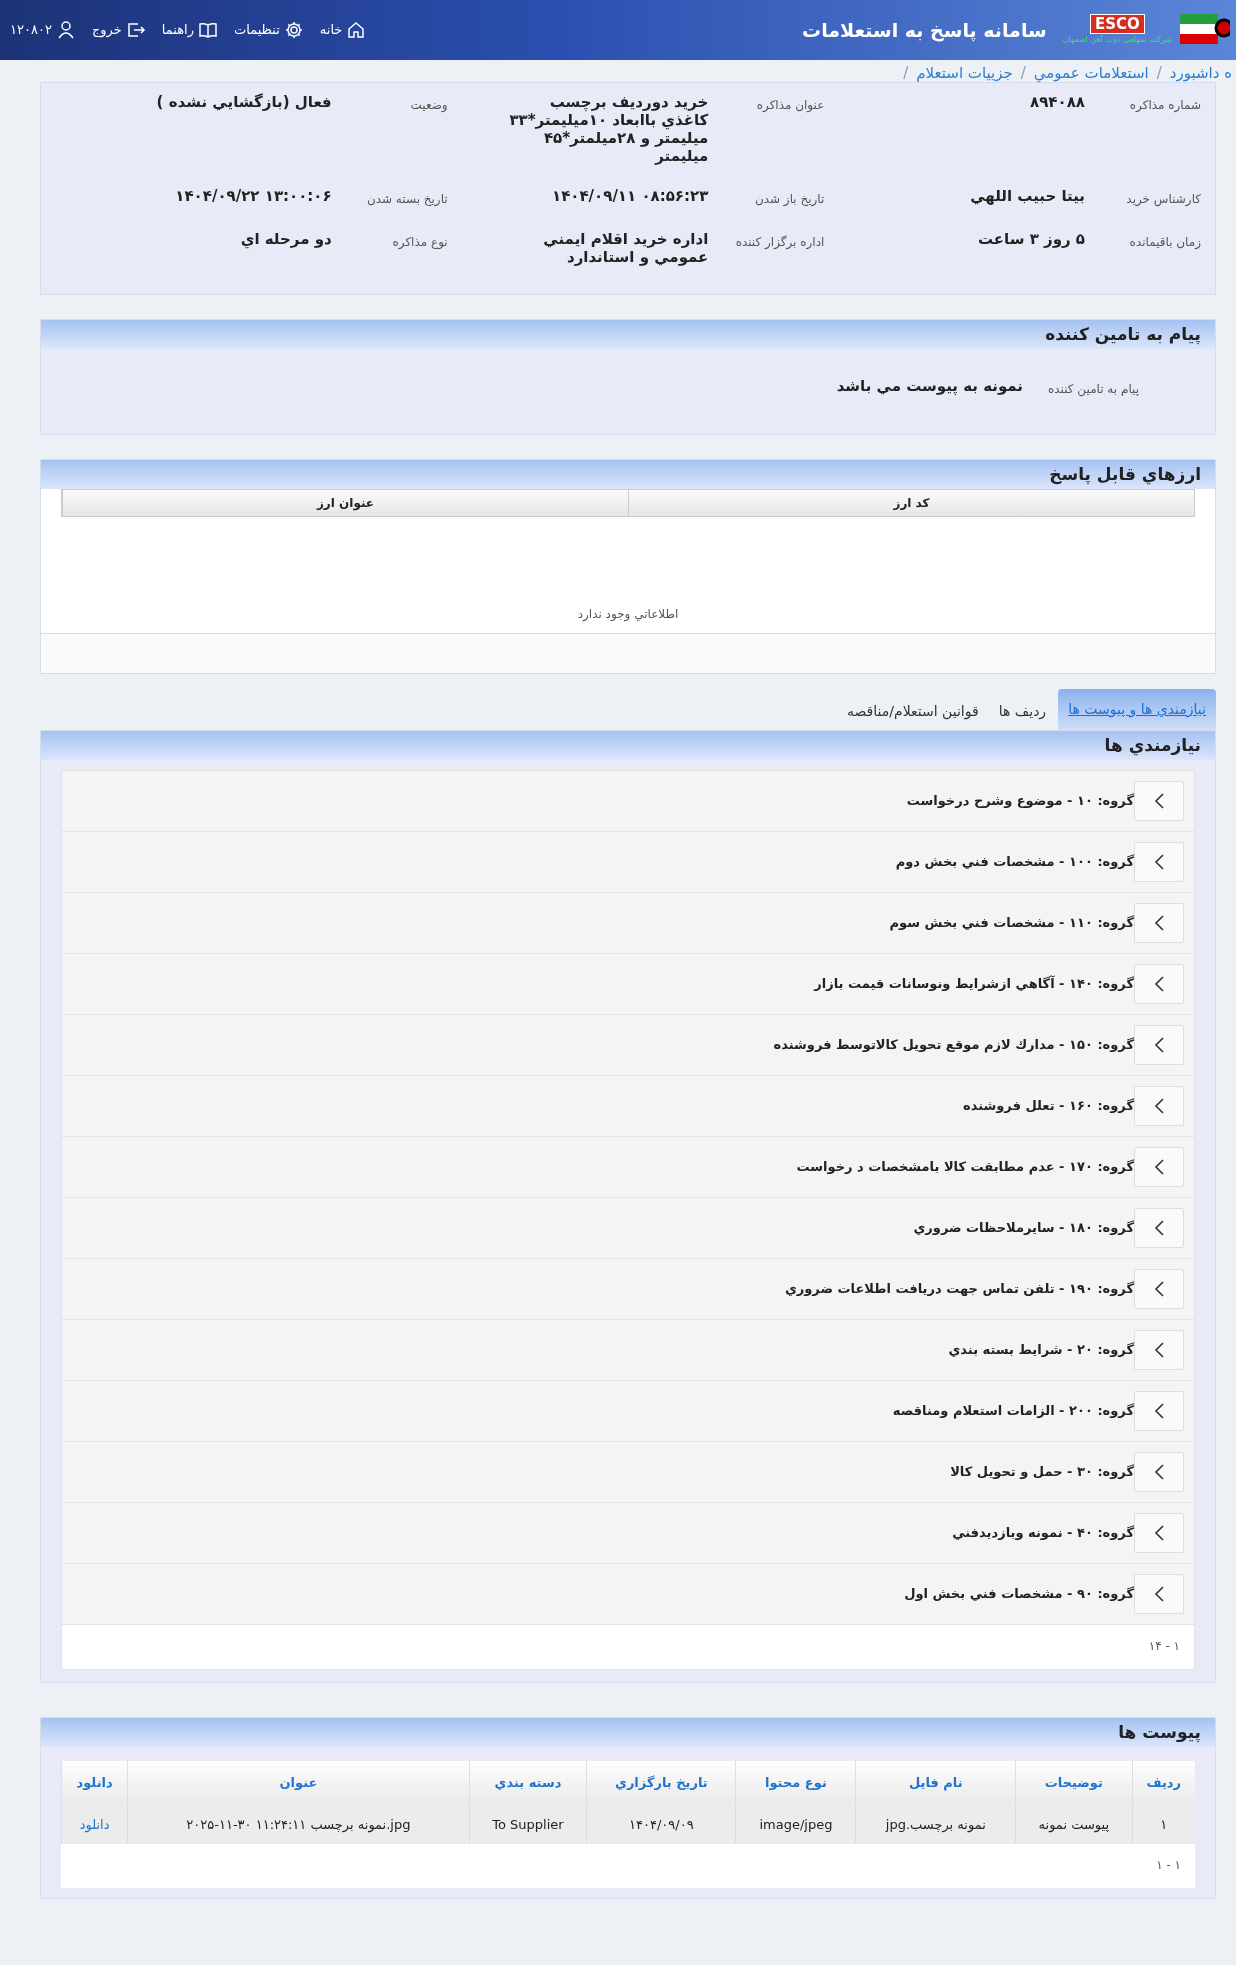 This screenshot has height=1965, width=1236. Describe the element at coordinates (65, 30) in the screenshot. I see `user-icon` at that location.